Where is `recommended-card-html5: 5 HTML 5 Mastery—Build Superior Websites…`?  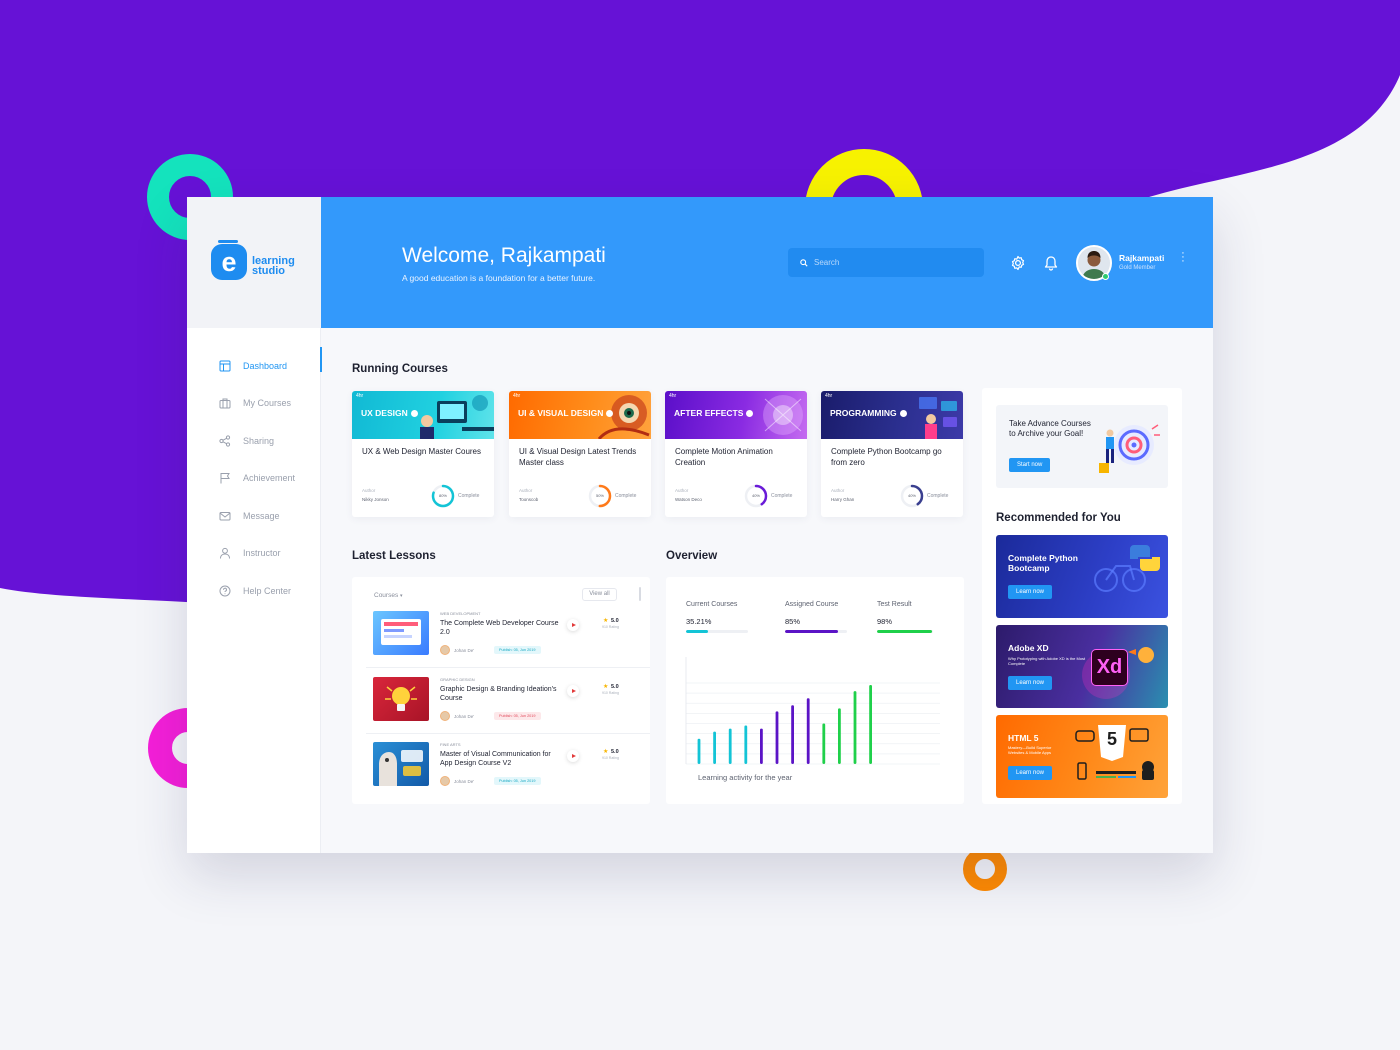 recommended-card-html5: 5 HTML 5 Mastery—Build Superior Websites… is located at coordinates (1082, 756).